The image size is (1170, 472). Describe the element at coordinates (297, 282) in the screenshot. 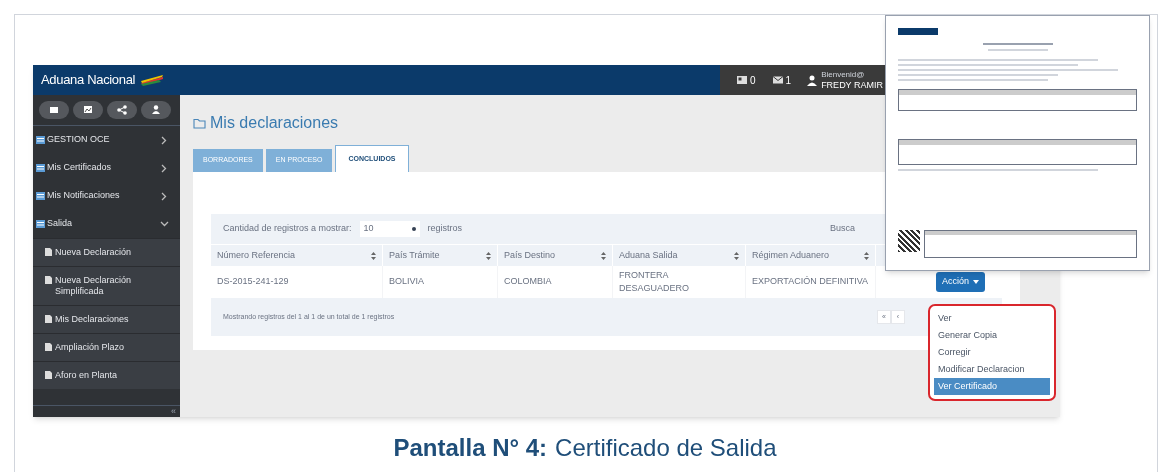

I see `table-cell: DS-2015-241-129` at that location.